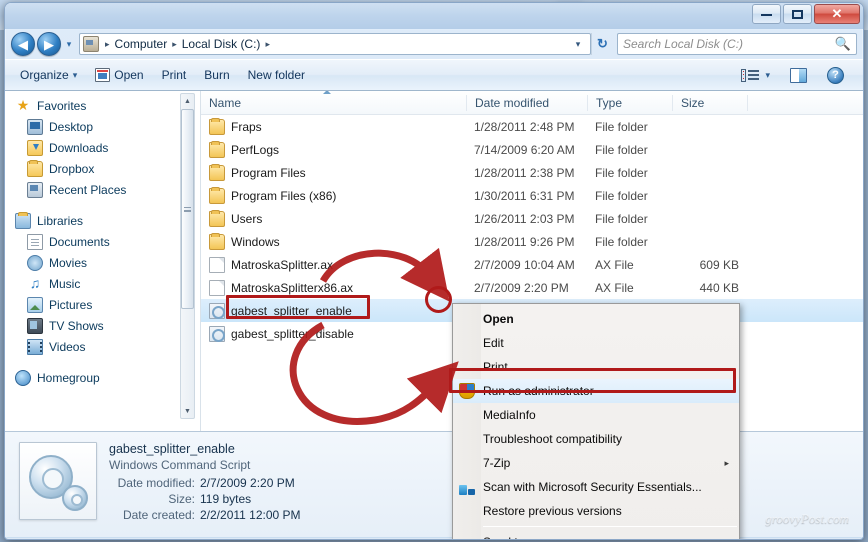 The width and height of the screenshot is (868, 542). What do you see at coordinates (835, 75) in the screenshot?
I see `help-button: ?` at bounding box center [835, 75].